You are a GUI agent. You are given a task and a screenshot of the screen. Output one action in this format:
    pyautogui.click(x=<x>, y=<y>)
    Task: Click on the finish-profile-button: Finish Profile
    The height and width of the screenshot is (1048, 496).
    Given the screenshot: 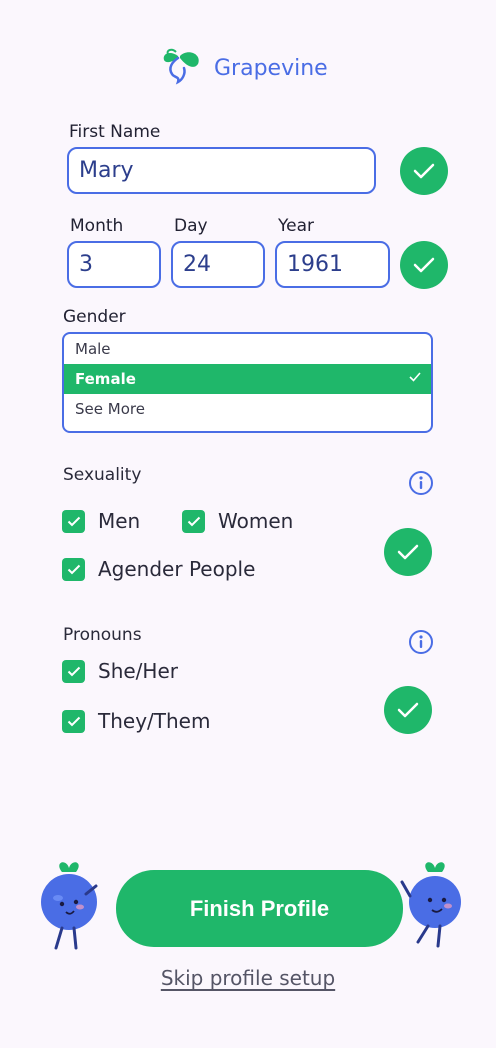 What is the action you would take?
    pyautogui.click(x=259, y=908)
    